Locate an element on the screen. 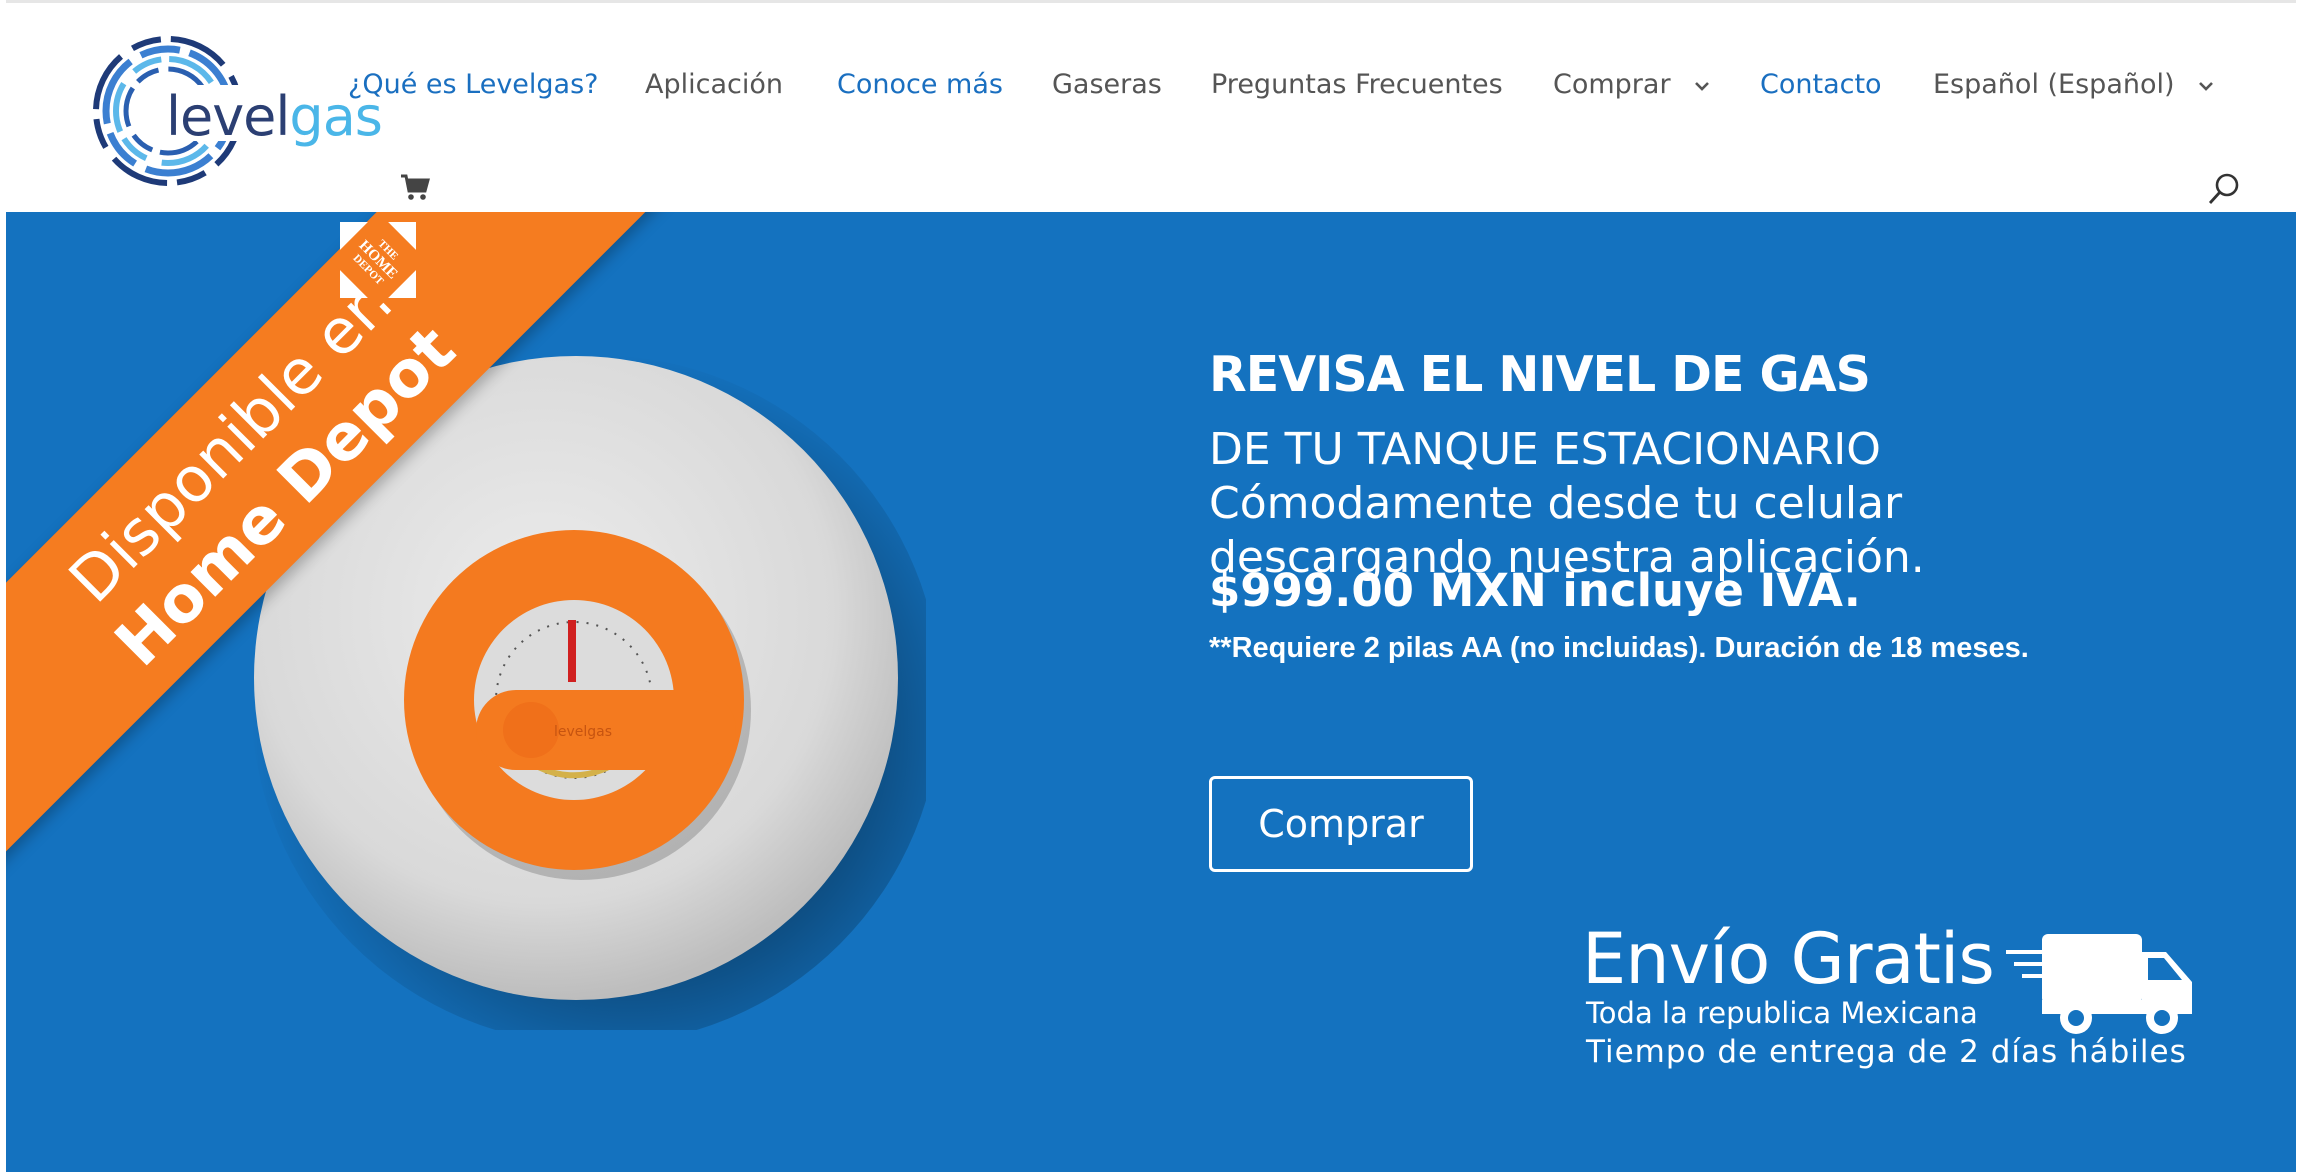 The image size is (2302, 1172). hero-title: REVISA EL NIVEL DE GAS is located at coordinates (1540, 374).